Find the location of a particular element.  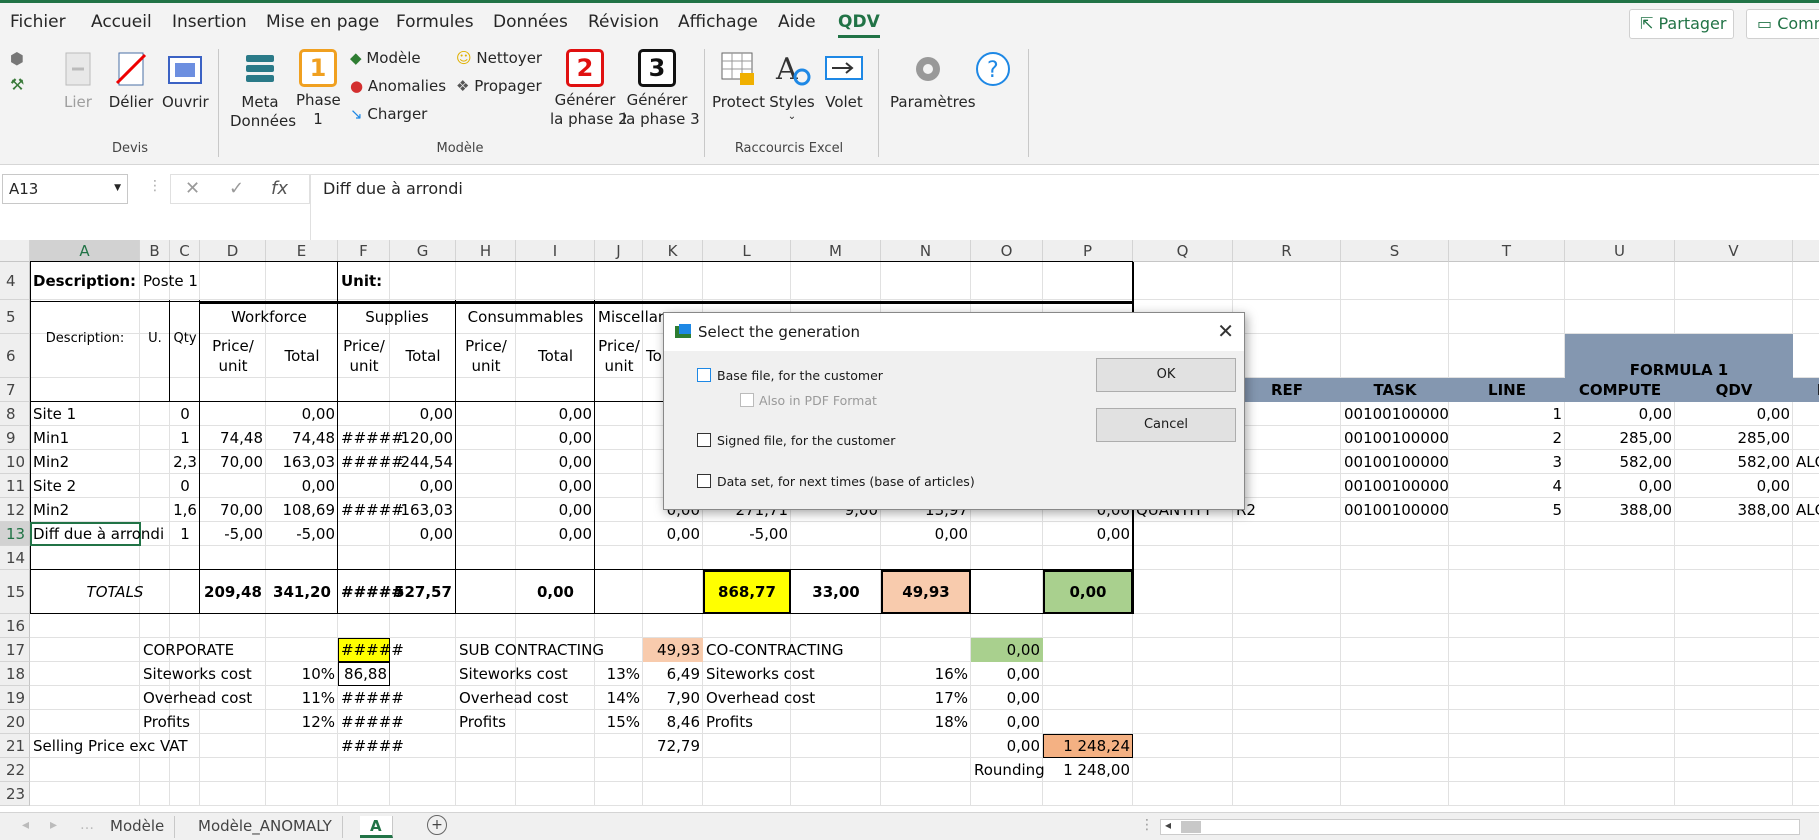

line-description: Min2 is located at coordinates (85, 462).